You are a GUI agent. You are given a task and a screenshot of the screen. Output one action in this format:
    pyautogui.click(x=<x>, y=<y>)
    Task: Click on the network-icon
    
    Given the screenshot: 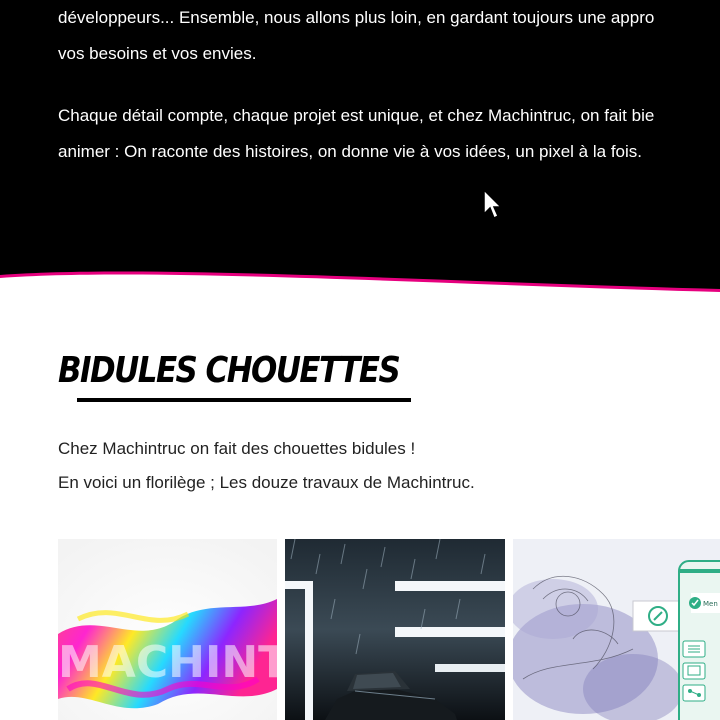 What is the action you would take?
    pyautogui.click(x=694, y=693)
    